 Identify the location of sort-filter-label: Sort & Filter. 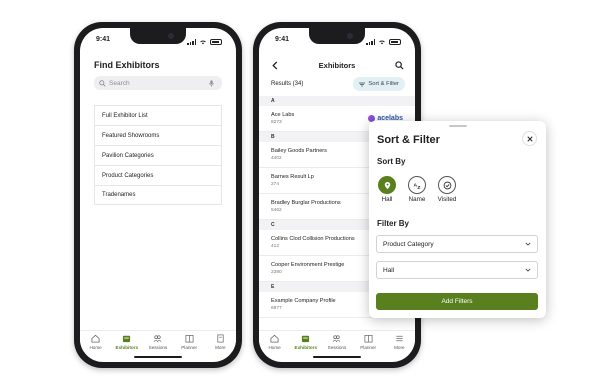
(383, 84).